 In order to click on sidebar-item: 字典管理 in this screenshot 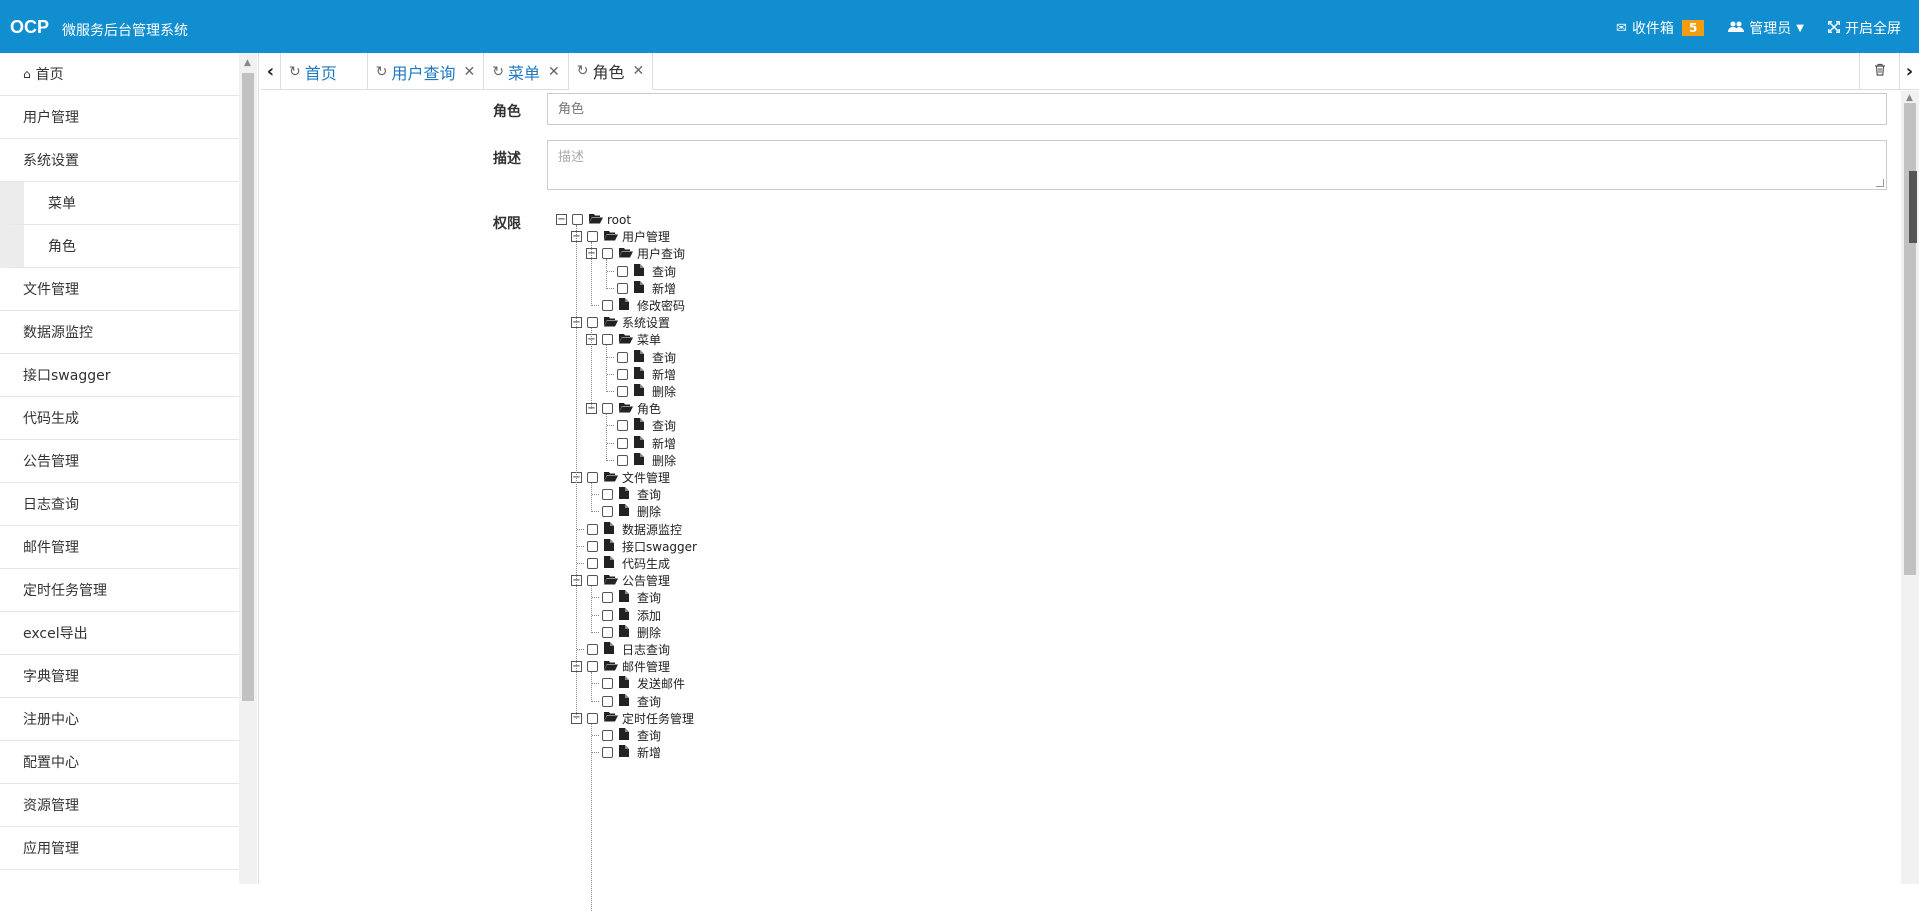, I will do `click(119, 676)`.